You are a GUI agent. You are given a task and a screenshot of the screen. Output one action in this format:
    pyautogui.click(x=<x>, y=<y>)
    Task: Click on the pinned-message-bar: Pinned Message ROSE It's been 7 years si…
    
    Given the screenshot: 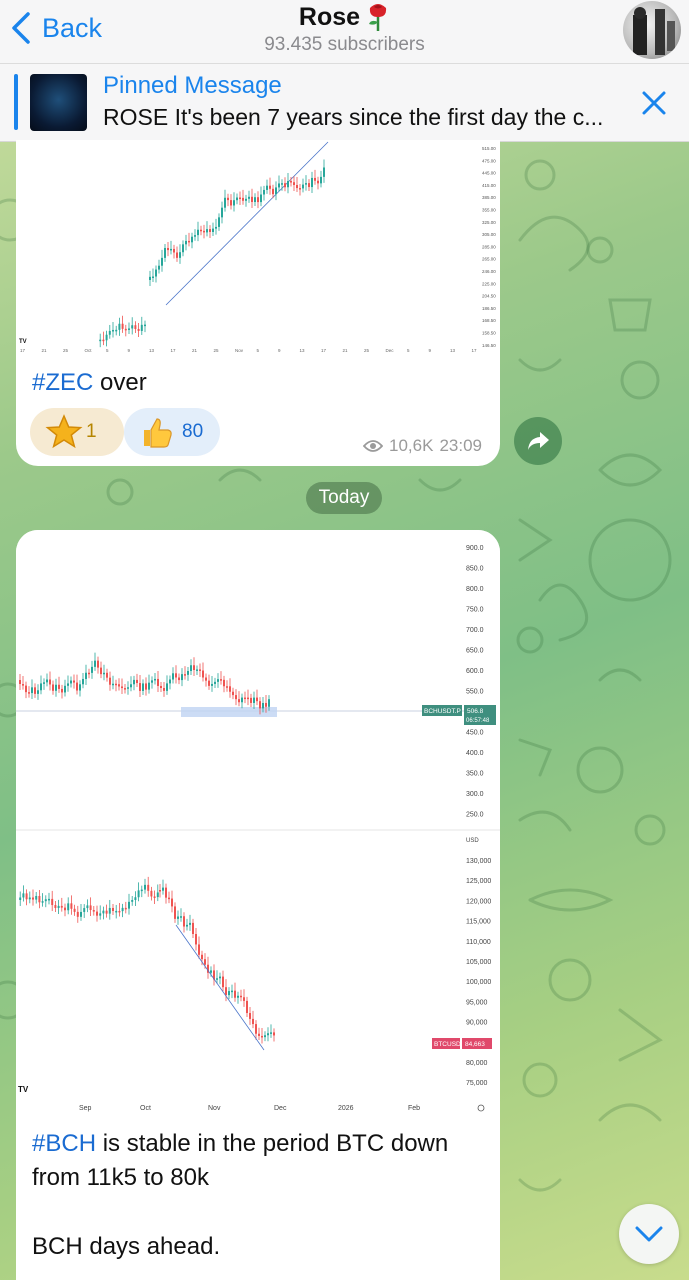 What is the action you would take?
    pyautogui.click(x=344, y=103)
    